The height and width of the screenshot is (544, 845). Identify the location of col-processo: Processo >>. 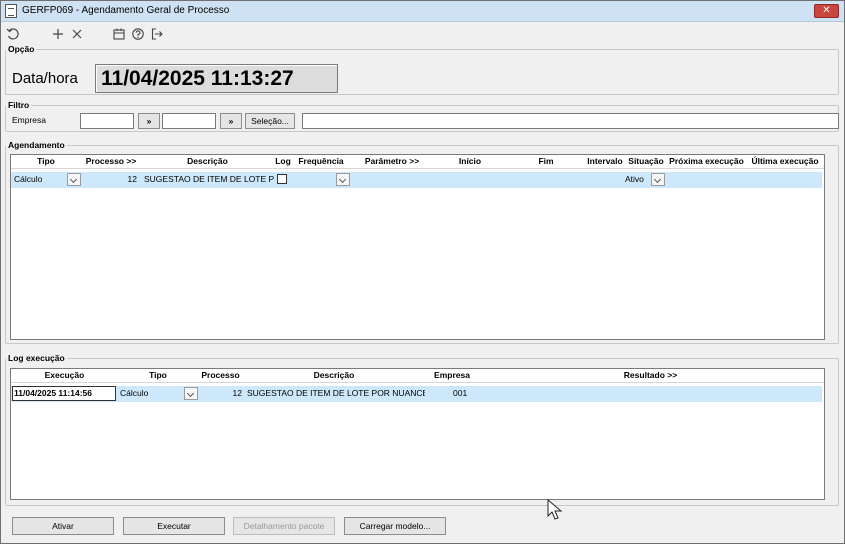
(111, 161).